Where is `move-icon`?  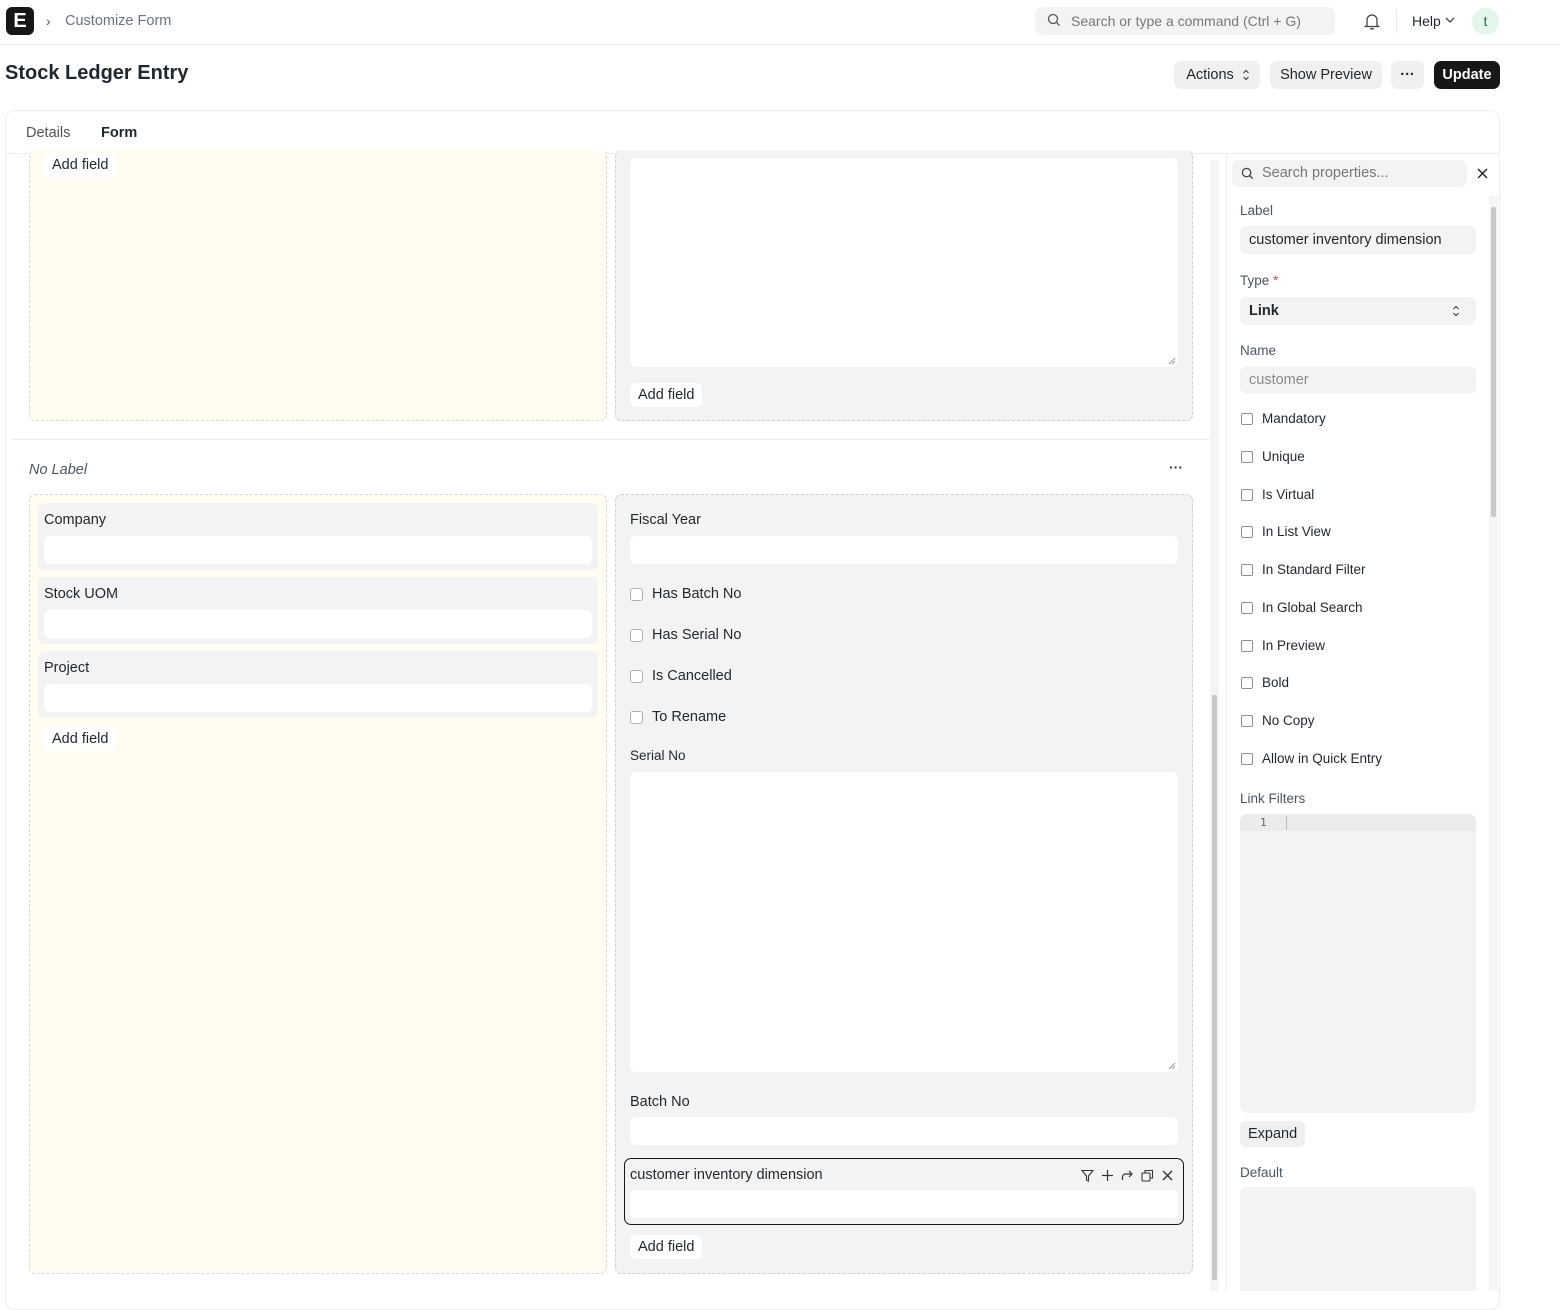 move-icon is located at coordinates (1127, 1175).